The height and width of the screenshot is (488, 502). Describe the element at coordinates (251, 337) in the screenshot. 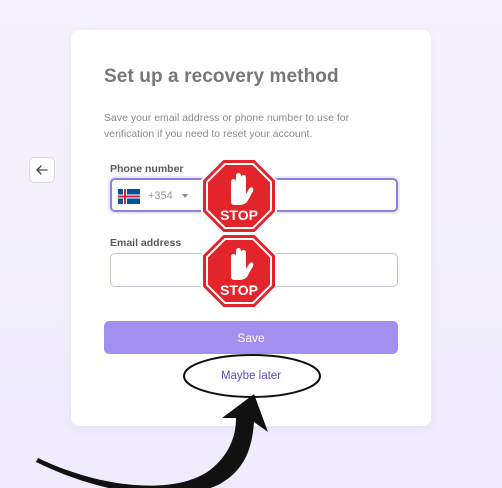

I see `save-button: Save` at that location.